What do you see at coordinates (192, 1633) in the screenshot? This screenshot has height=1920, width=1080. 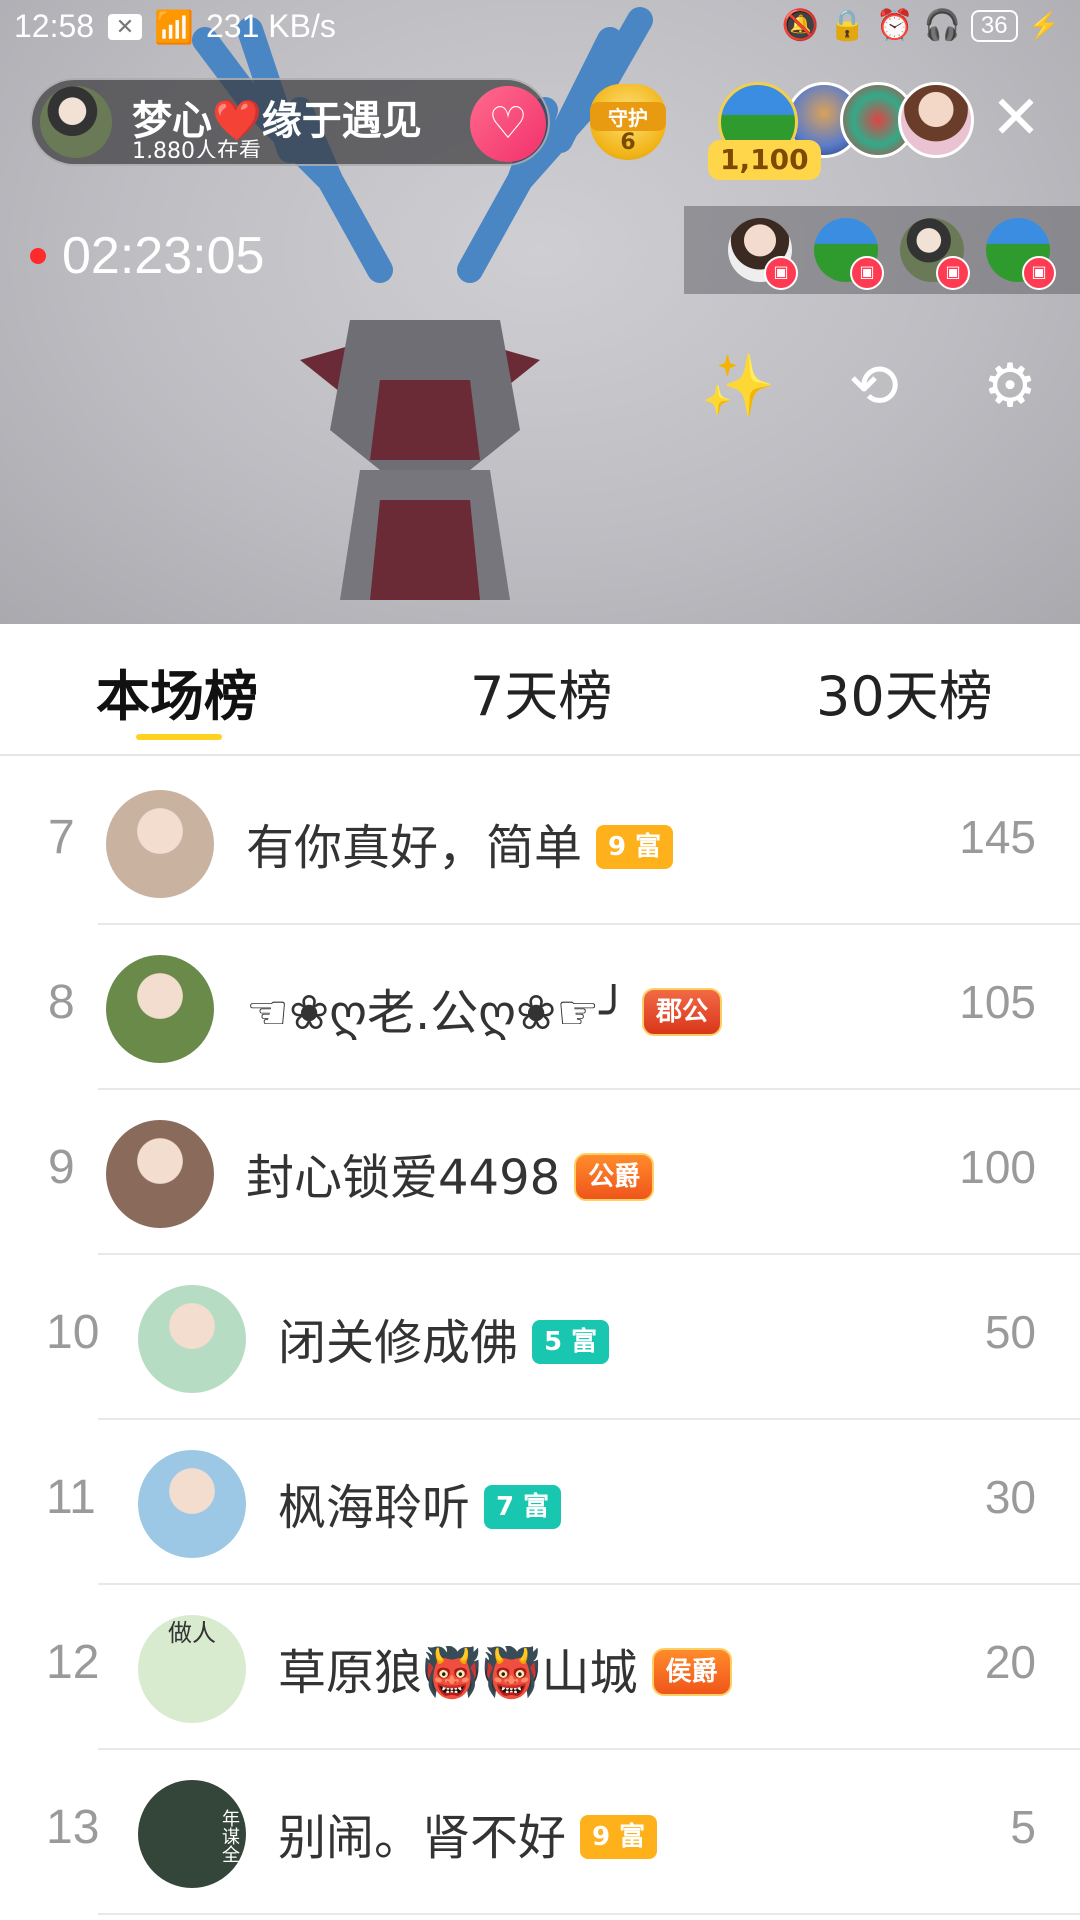 I see `avatar-text: 做人` at bounding box center [192, 1633].